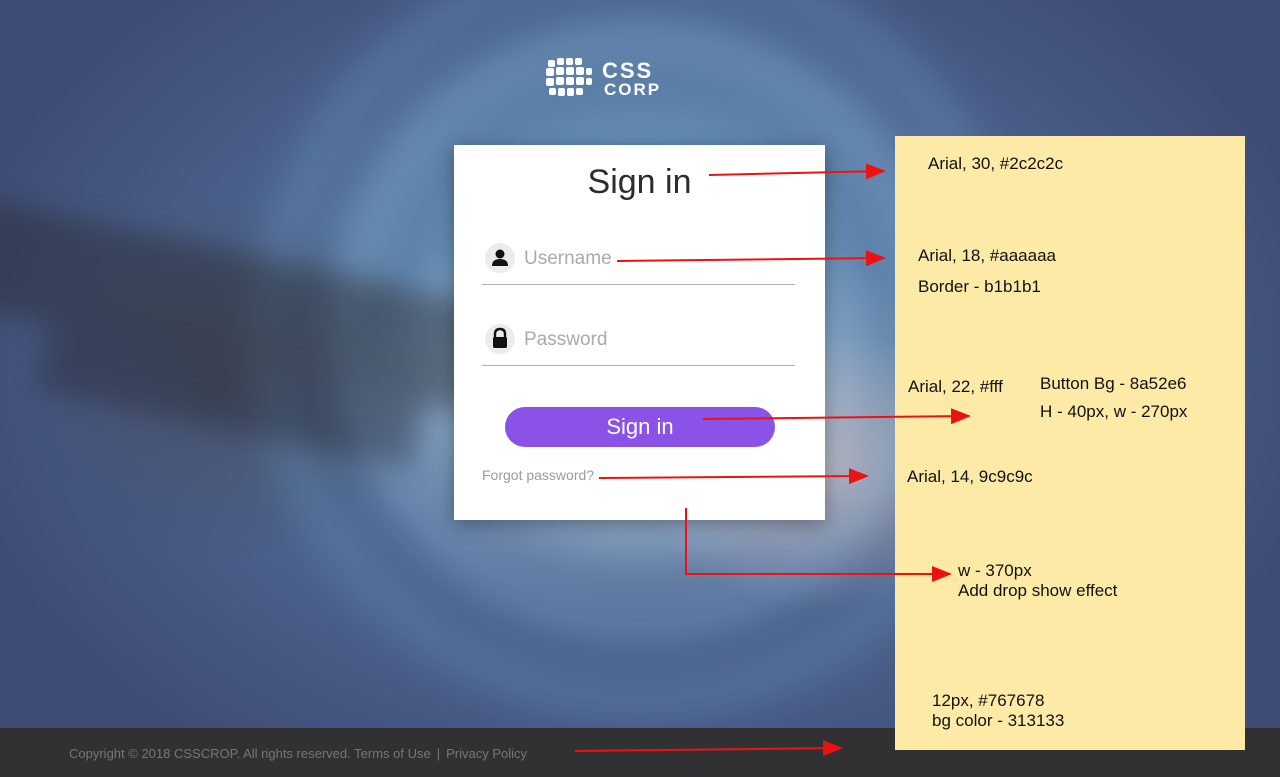 The image size is (1280, 777). I want to click on note-card-width: w - 370px, so click(995, 570).